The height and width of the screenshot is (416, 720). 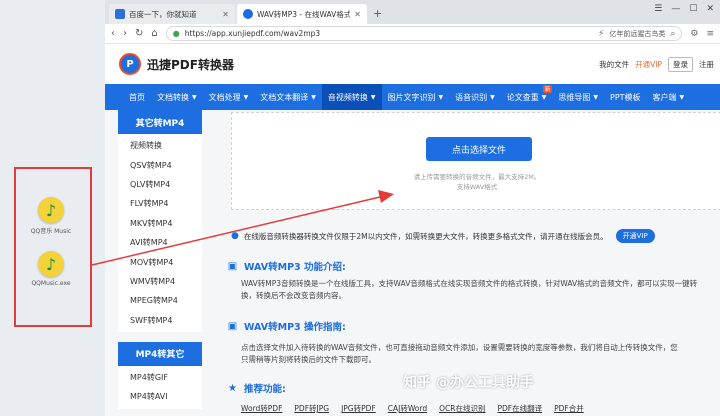 I want to click on logo-icon: P, so click(x=130, y=64).